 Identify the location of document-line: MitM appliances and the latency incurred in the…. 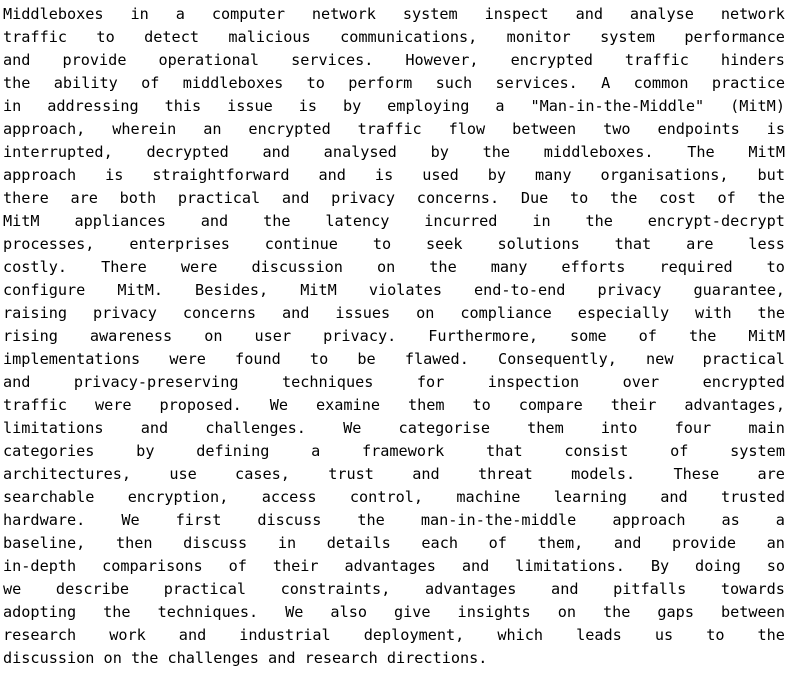
(394, 221).